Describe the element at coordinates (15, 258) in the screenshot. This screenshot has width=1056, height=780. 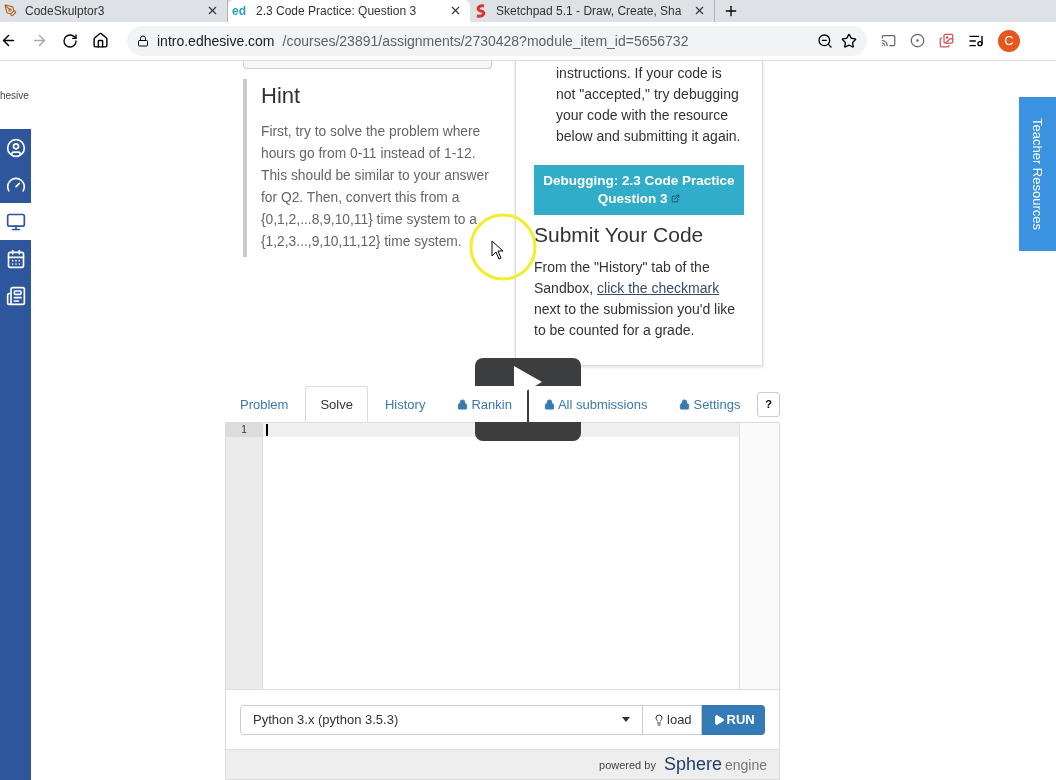
I see `calendar-icon` at that location.